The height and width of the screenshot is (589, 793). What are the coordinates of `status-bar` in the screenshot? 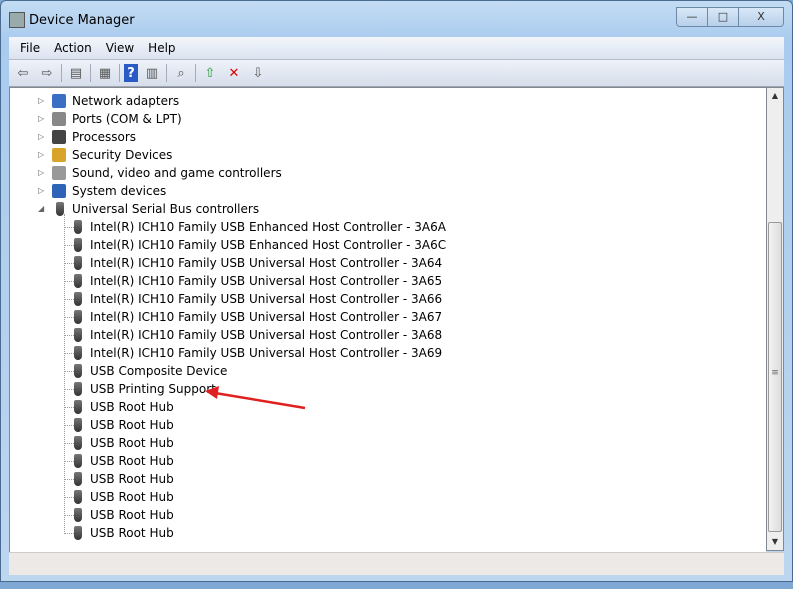 It's located at (396, 563).